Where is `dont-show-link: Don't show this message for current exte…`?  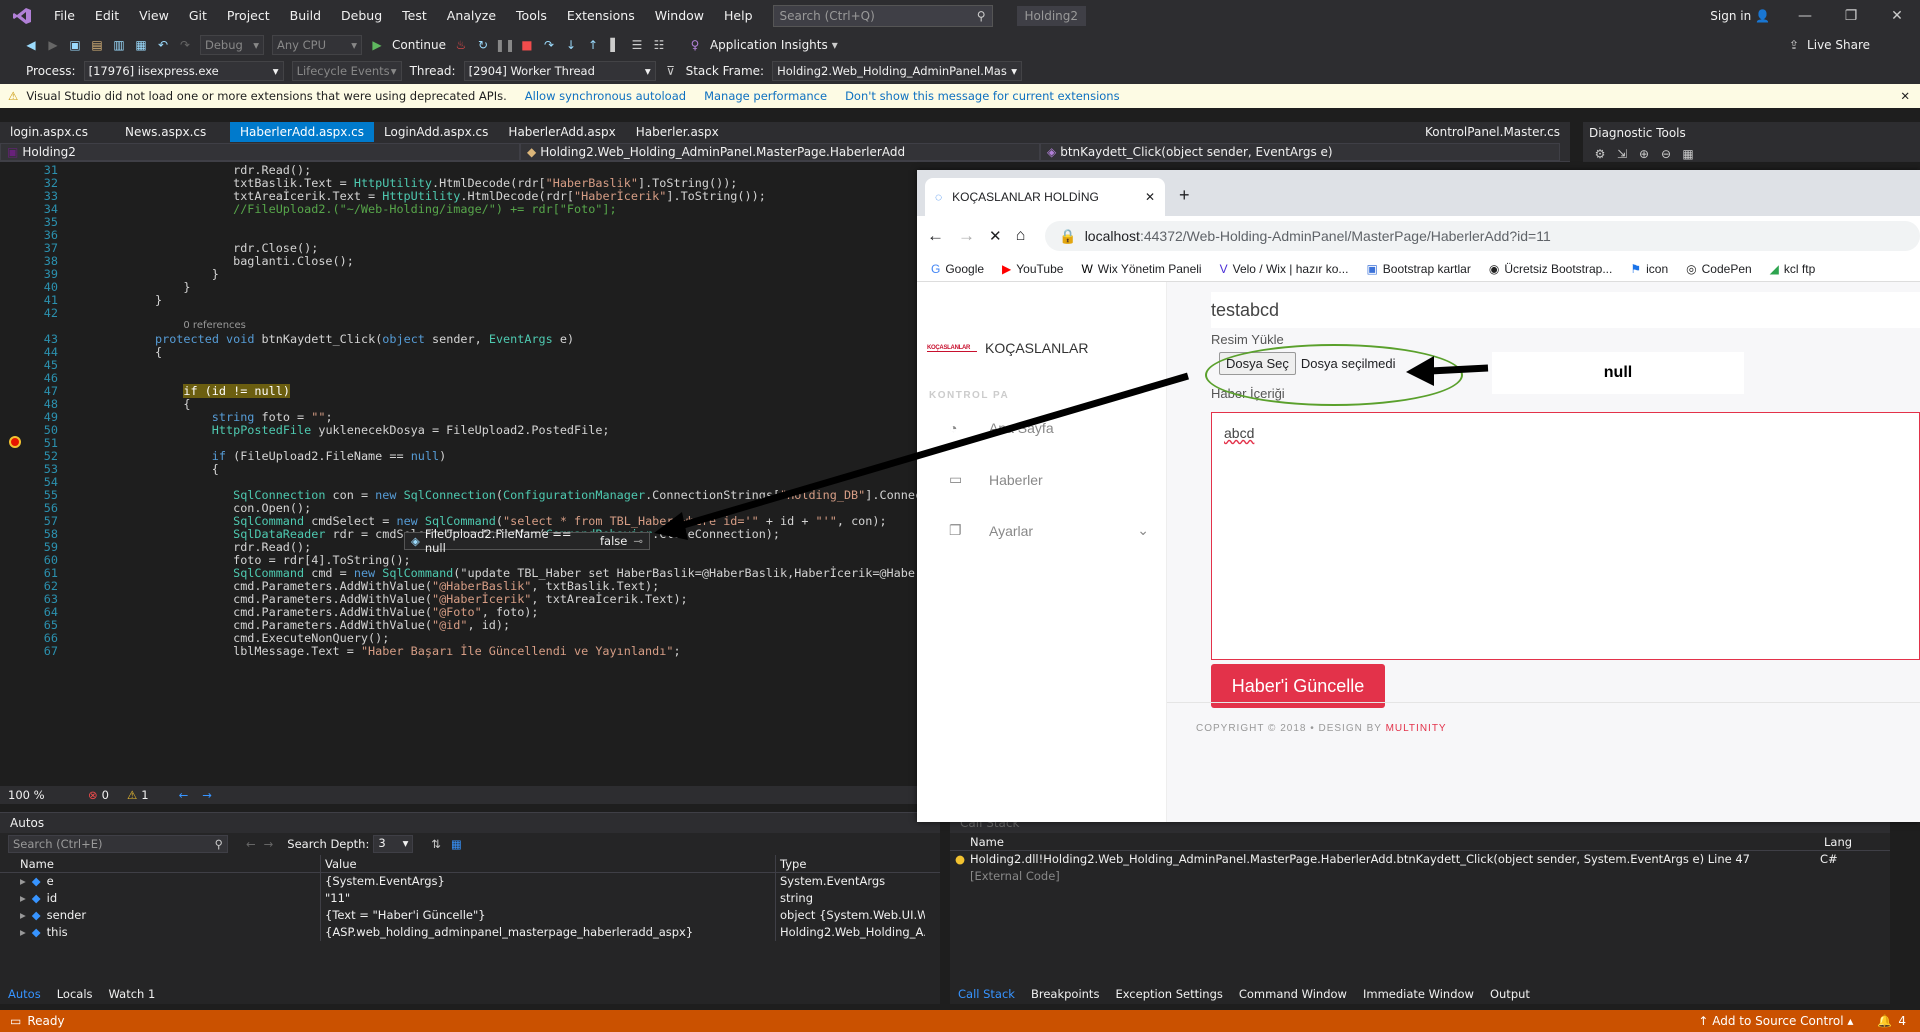
dont-show-link: Don't show this message for current exte… is located at coordinates (982, 96).